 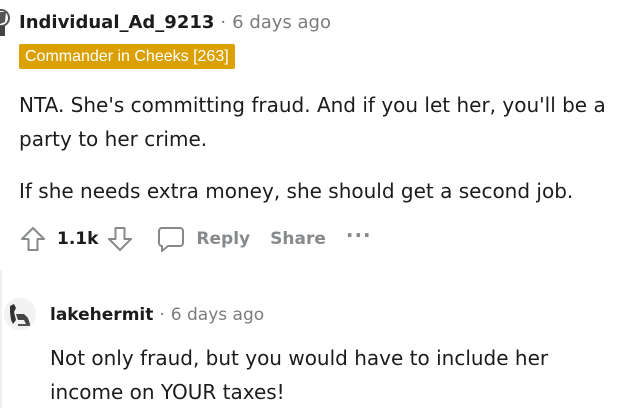 I want to click on arrow-down-icon, so click(x=120, y=239).